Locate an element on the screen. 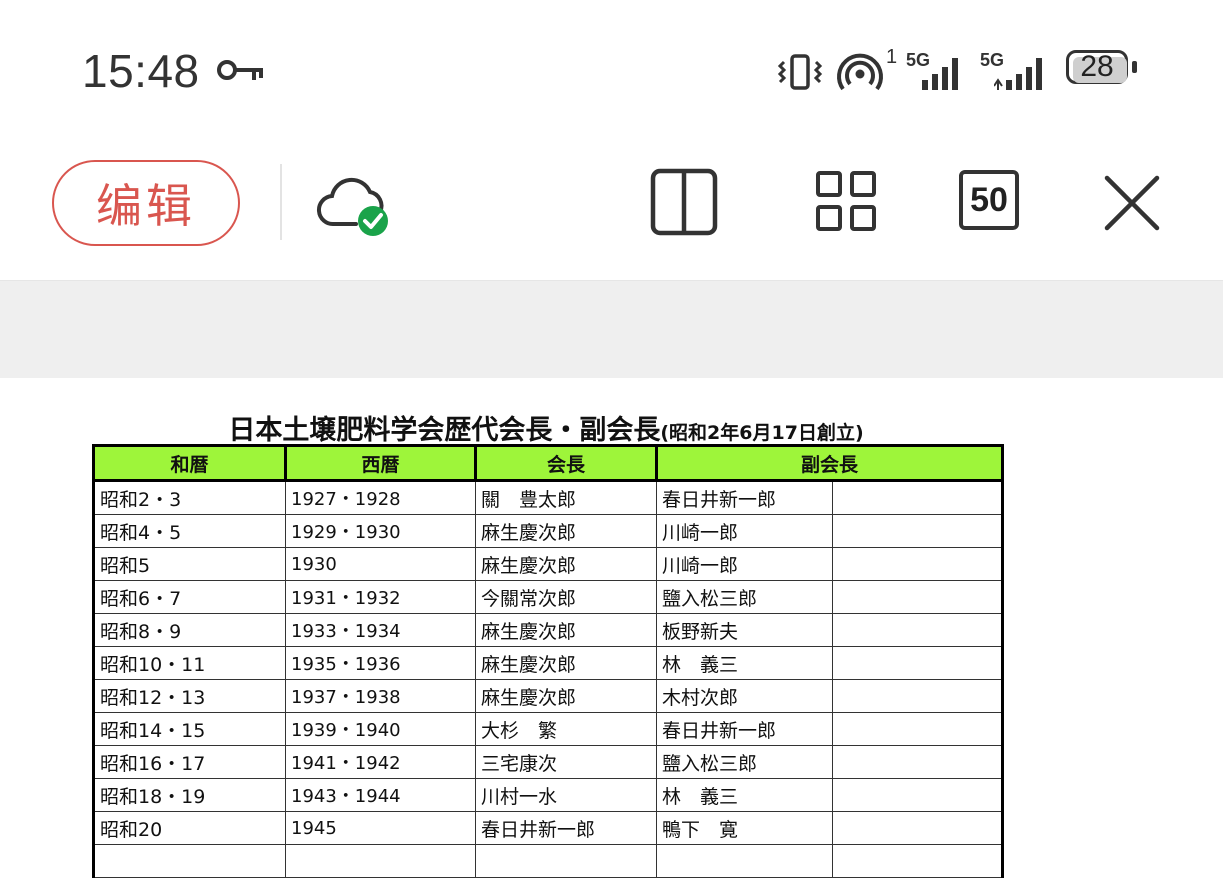  hotspot-count: 1 is located at coordinates (892, 57).